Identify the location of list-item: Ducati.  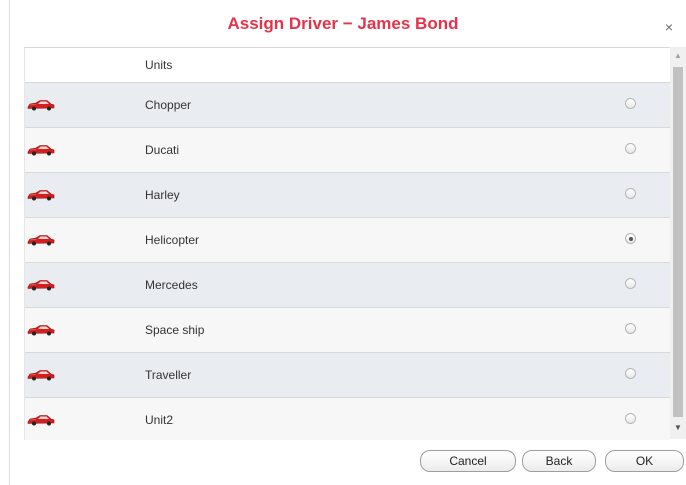
(347, 150).